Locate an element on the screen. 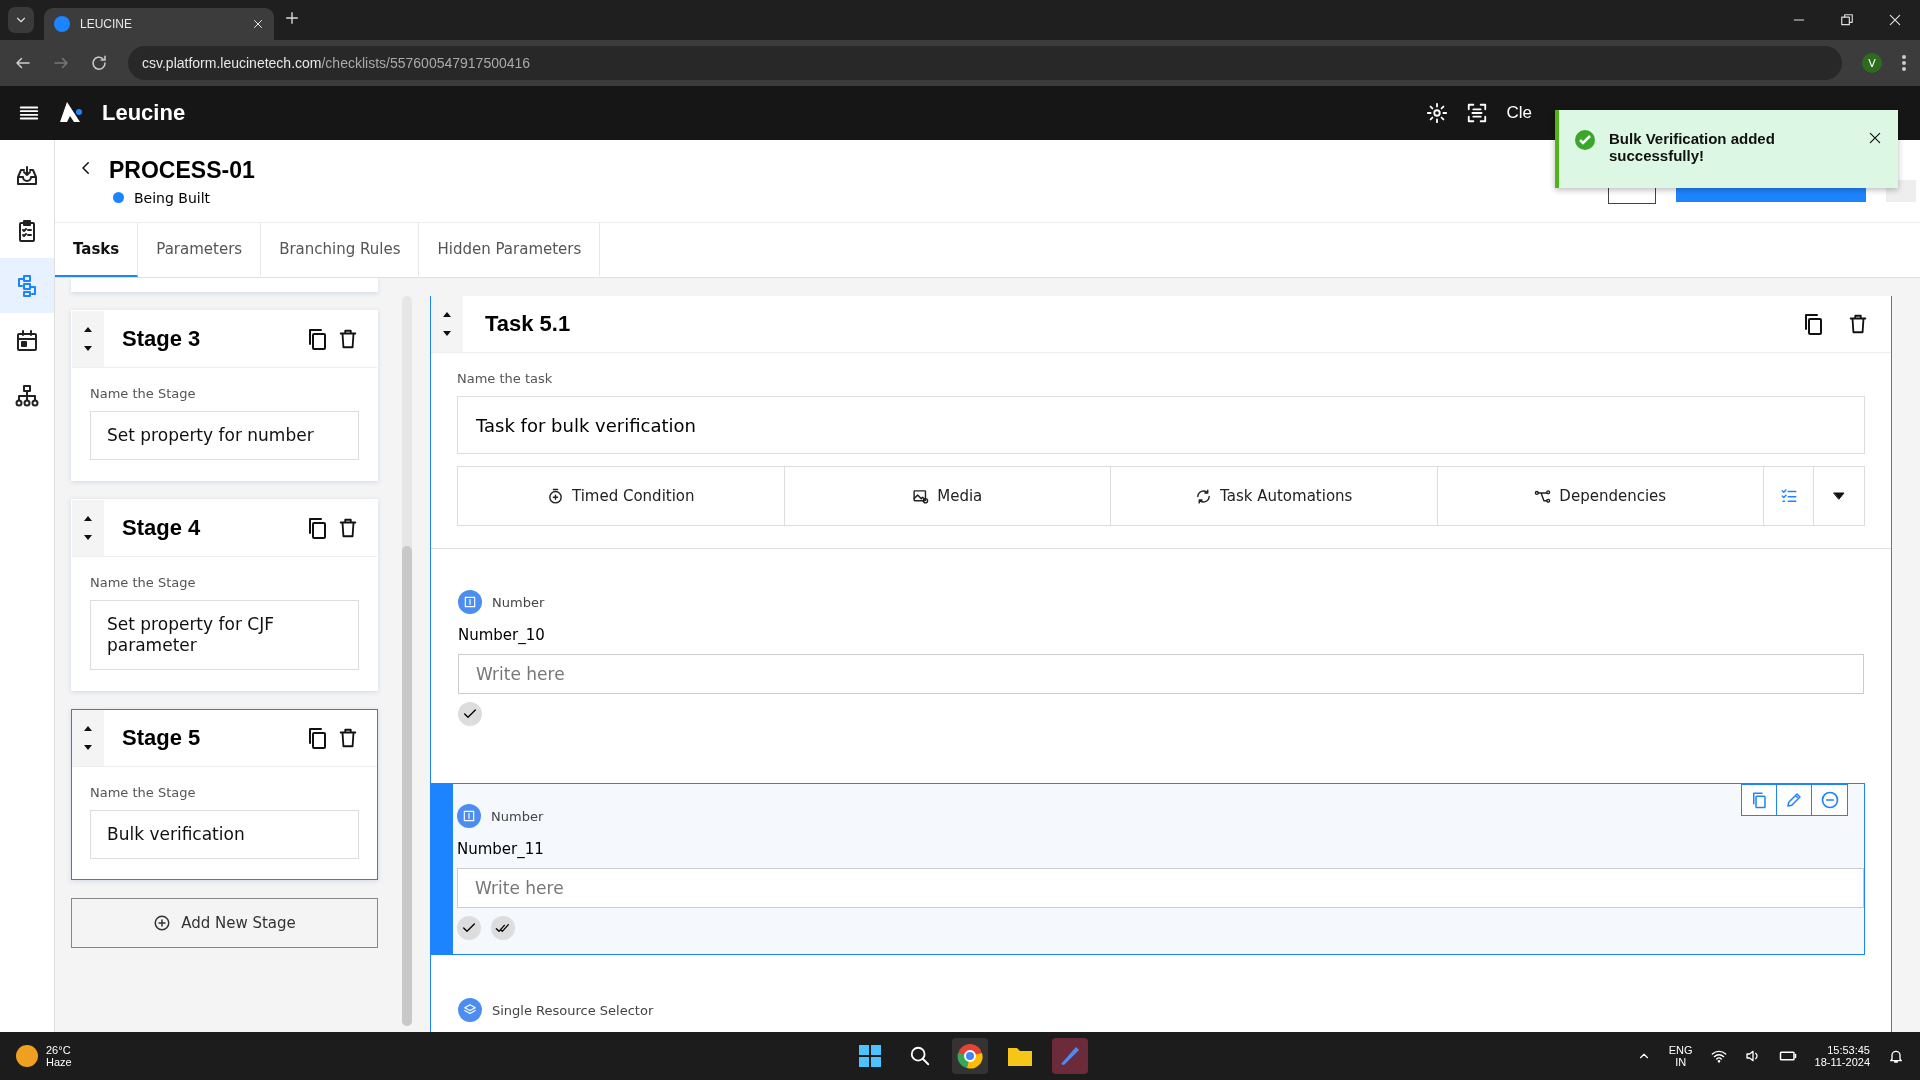 The image size is (1920, 1080). reload-icon is located at coordinates (99, 63).